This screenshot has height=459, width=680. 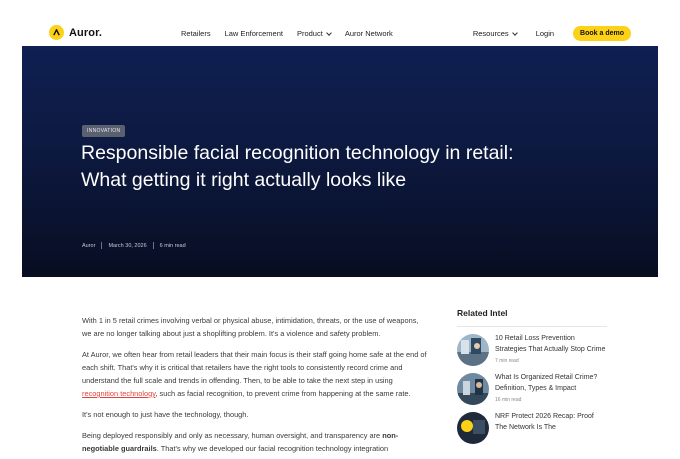 What do you see at coordinates (508, 400) in the screenshot?
I see `related-article-read-time: 16 min read` at bounding box center [508, 400].